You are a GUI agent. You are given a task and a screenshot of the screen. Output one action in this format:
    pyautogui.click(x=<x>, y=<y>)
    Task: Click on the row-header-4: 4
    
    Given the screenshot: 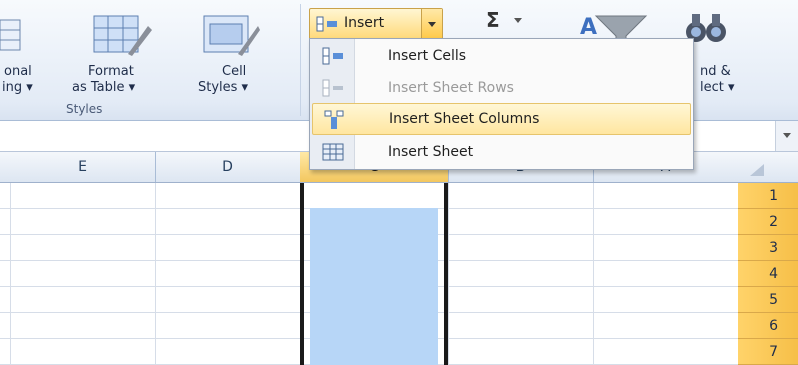 What is the action you would take?
    pyautogui.click(x=768, y=274)
    